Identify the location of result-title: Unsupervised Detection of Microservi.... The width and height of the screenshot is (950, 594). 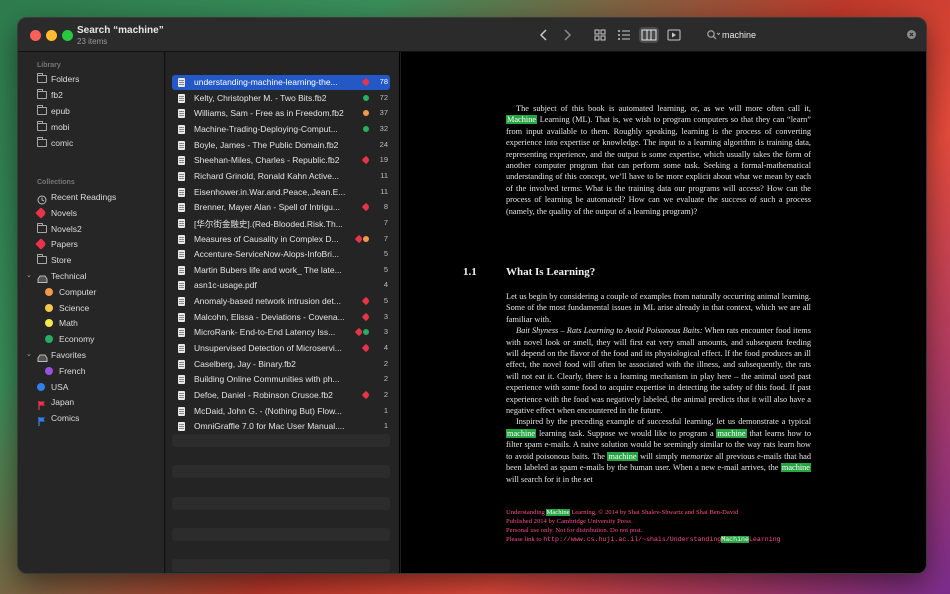
(268, 348).